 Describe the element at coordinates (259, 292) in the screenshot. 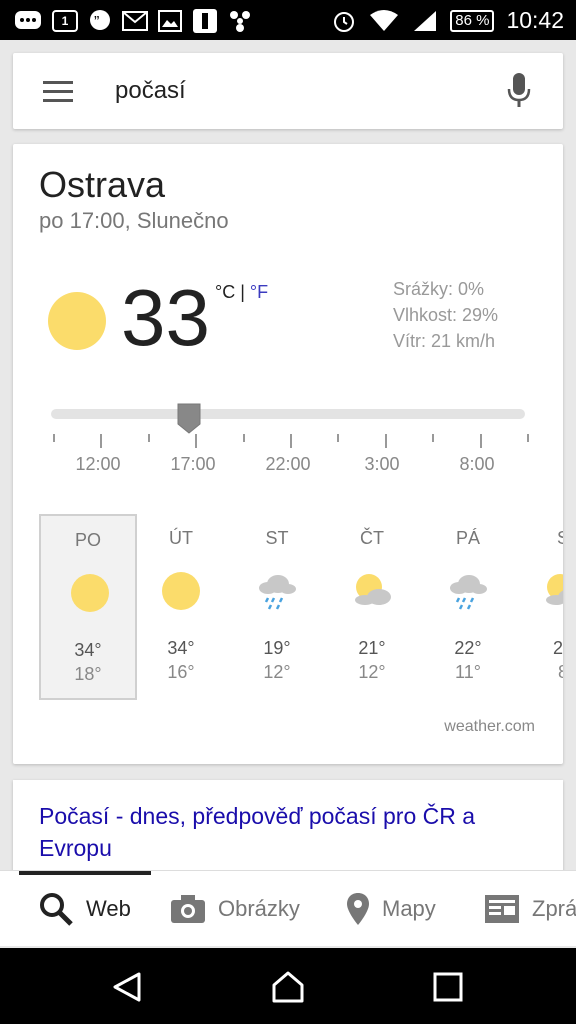

I see `unit-fahrenheit: °F` at that location.